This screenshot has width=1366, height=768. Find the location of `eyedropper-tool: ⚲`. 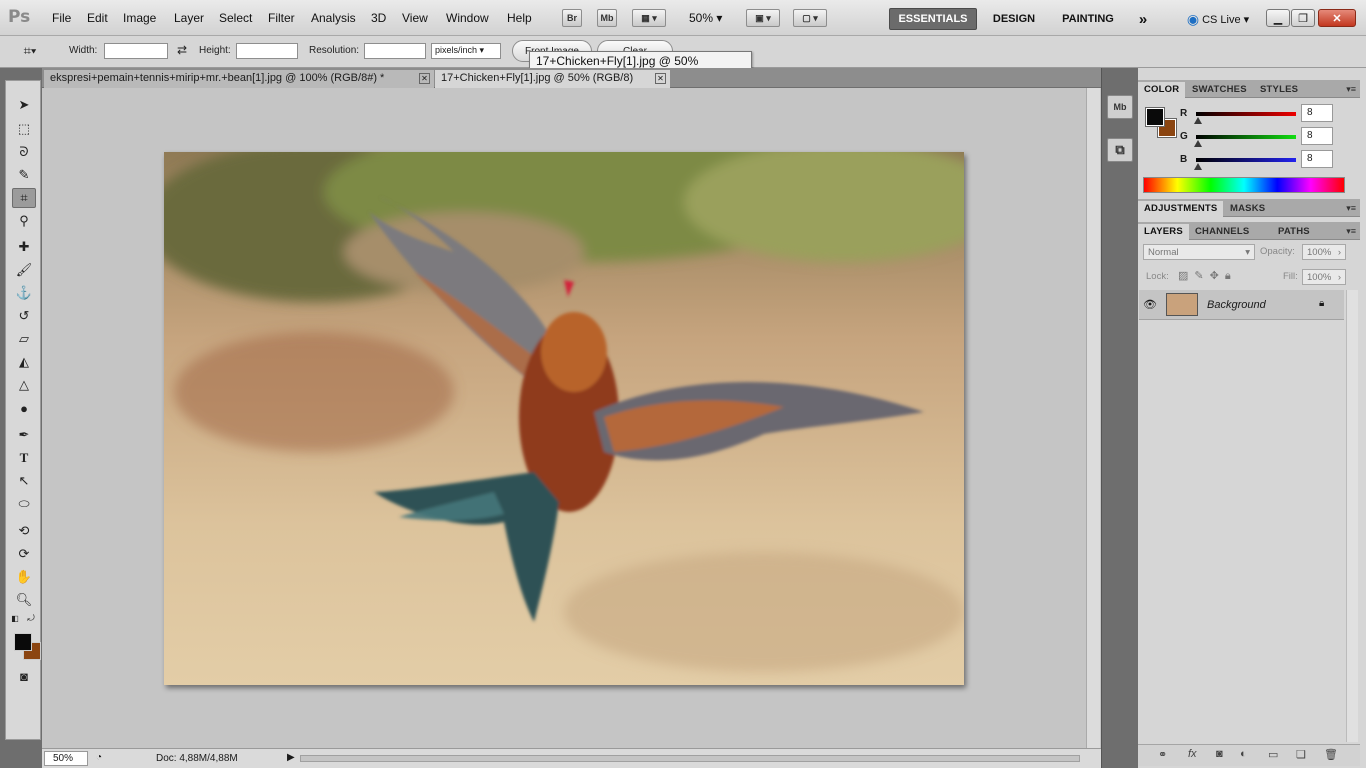

eyedropper-tool: ⚲ is located at coordinates (24, 221).